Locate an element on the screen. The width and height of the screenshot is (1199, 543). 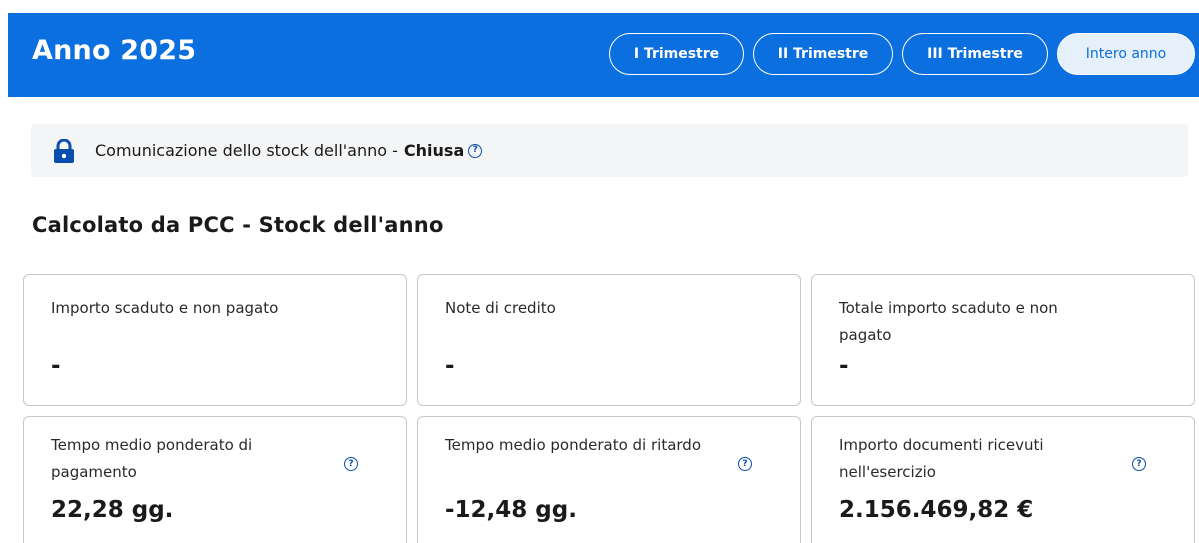
tab-i-trimestre: I Trimestre is located at coordinates (676, 54).